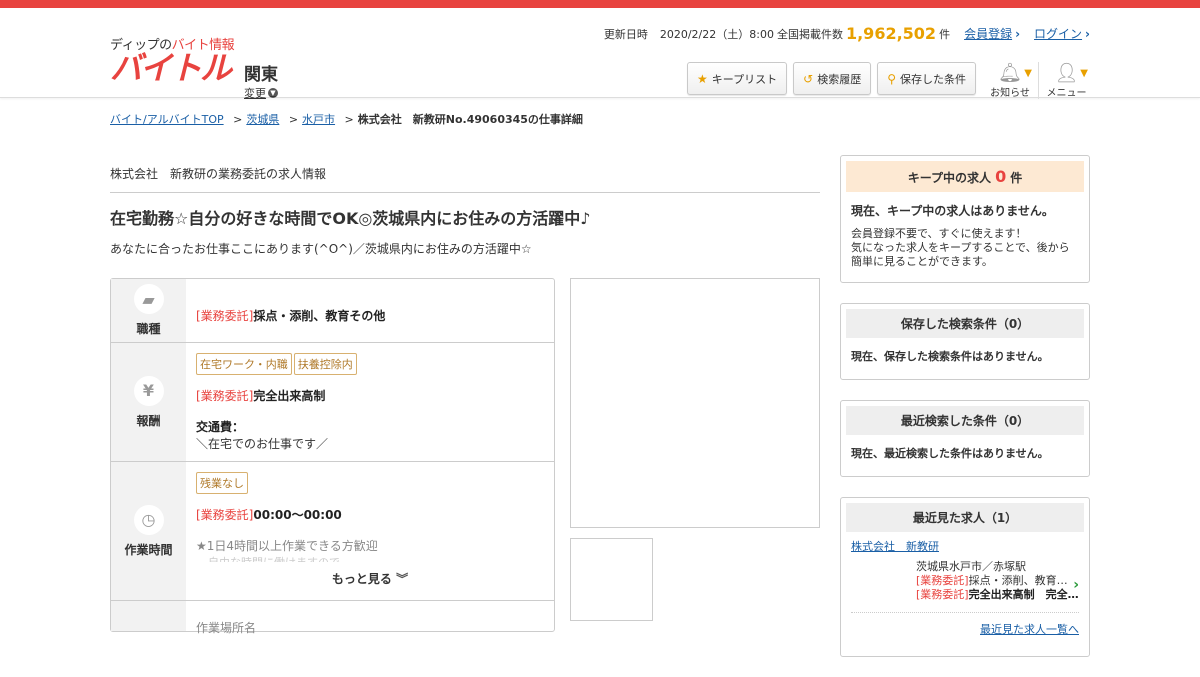  Describe the element at coordinates (325, 364) in the screenshot. I see `tag-dependent: 扶養控除内` at that location.